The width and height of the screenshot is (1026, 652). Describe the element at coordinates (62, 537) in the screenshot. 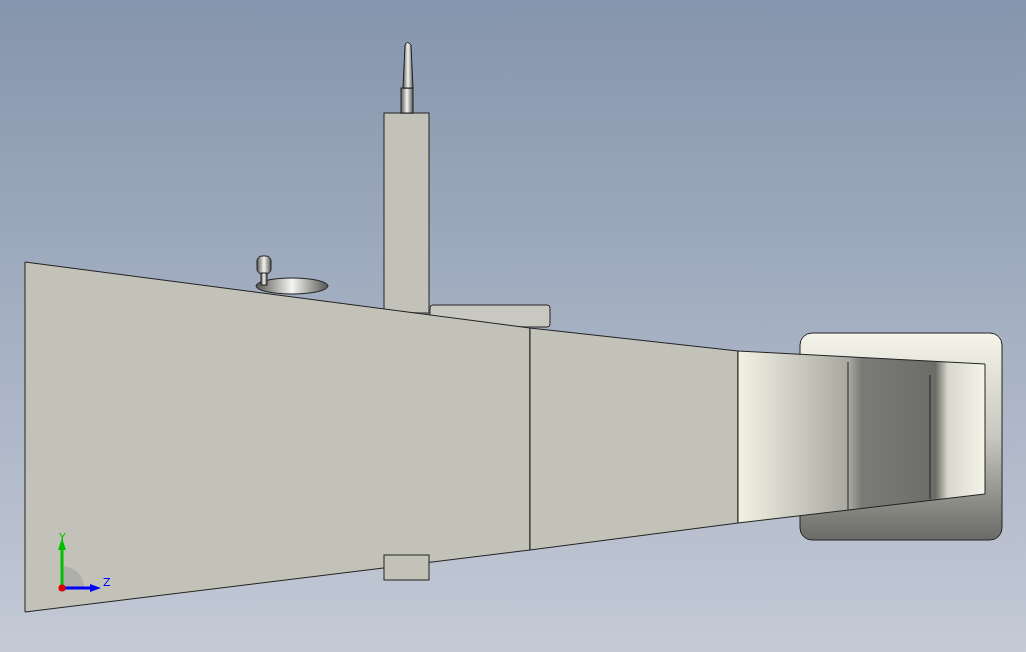

I see `axis-label: Y` at that location.